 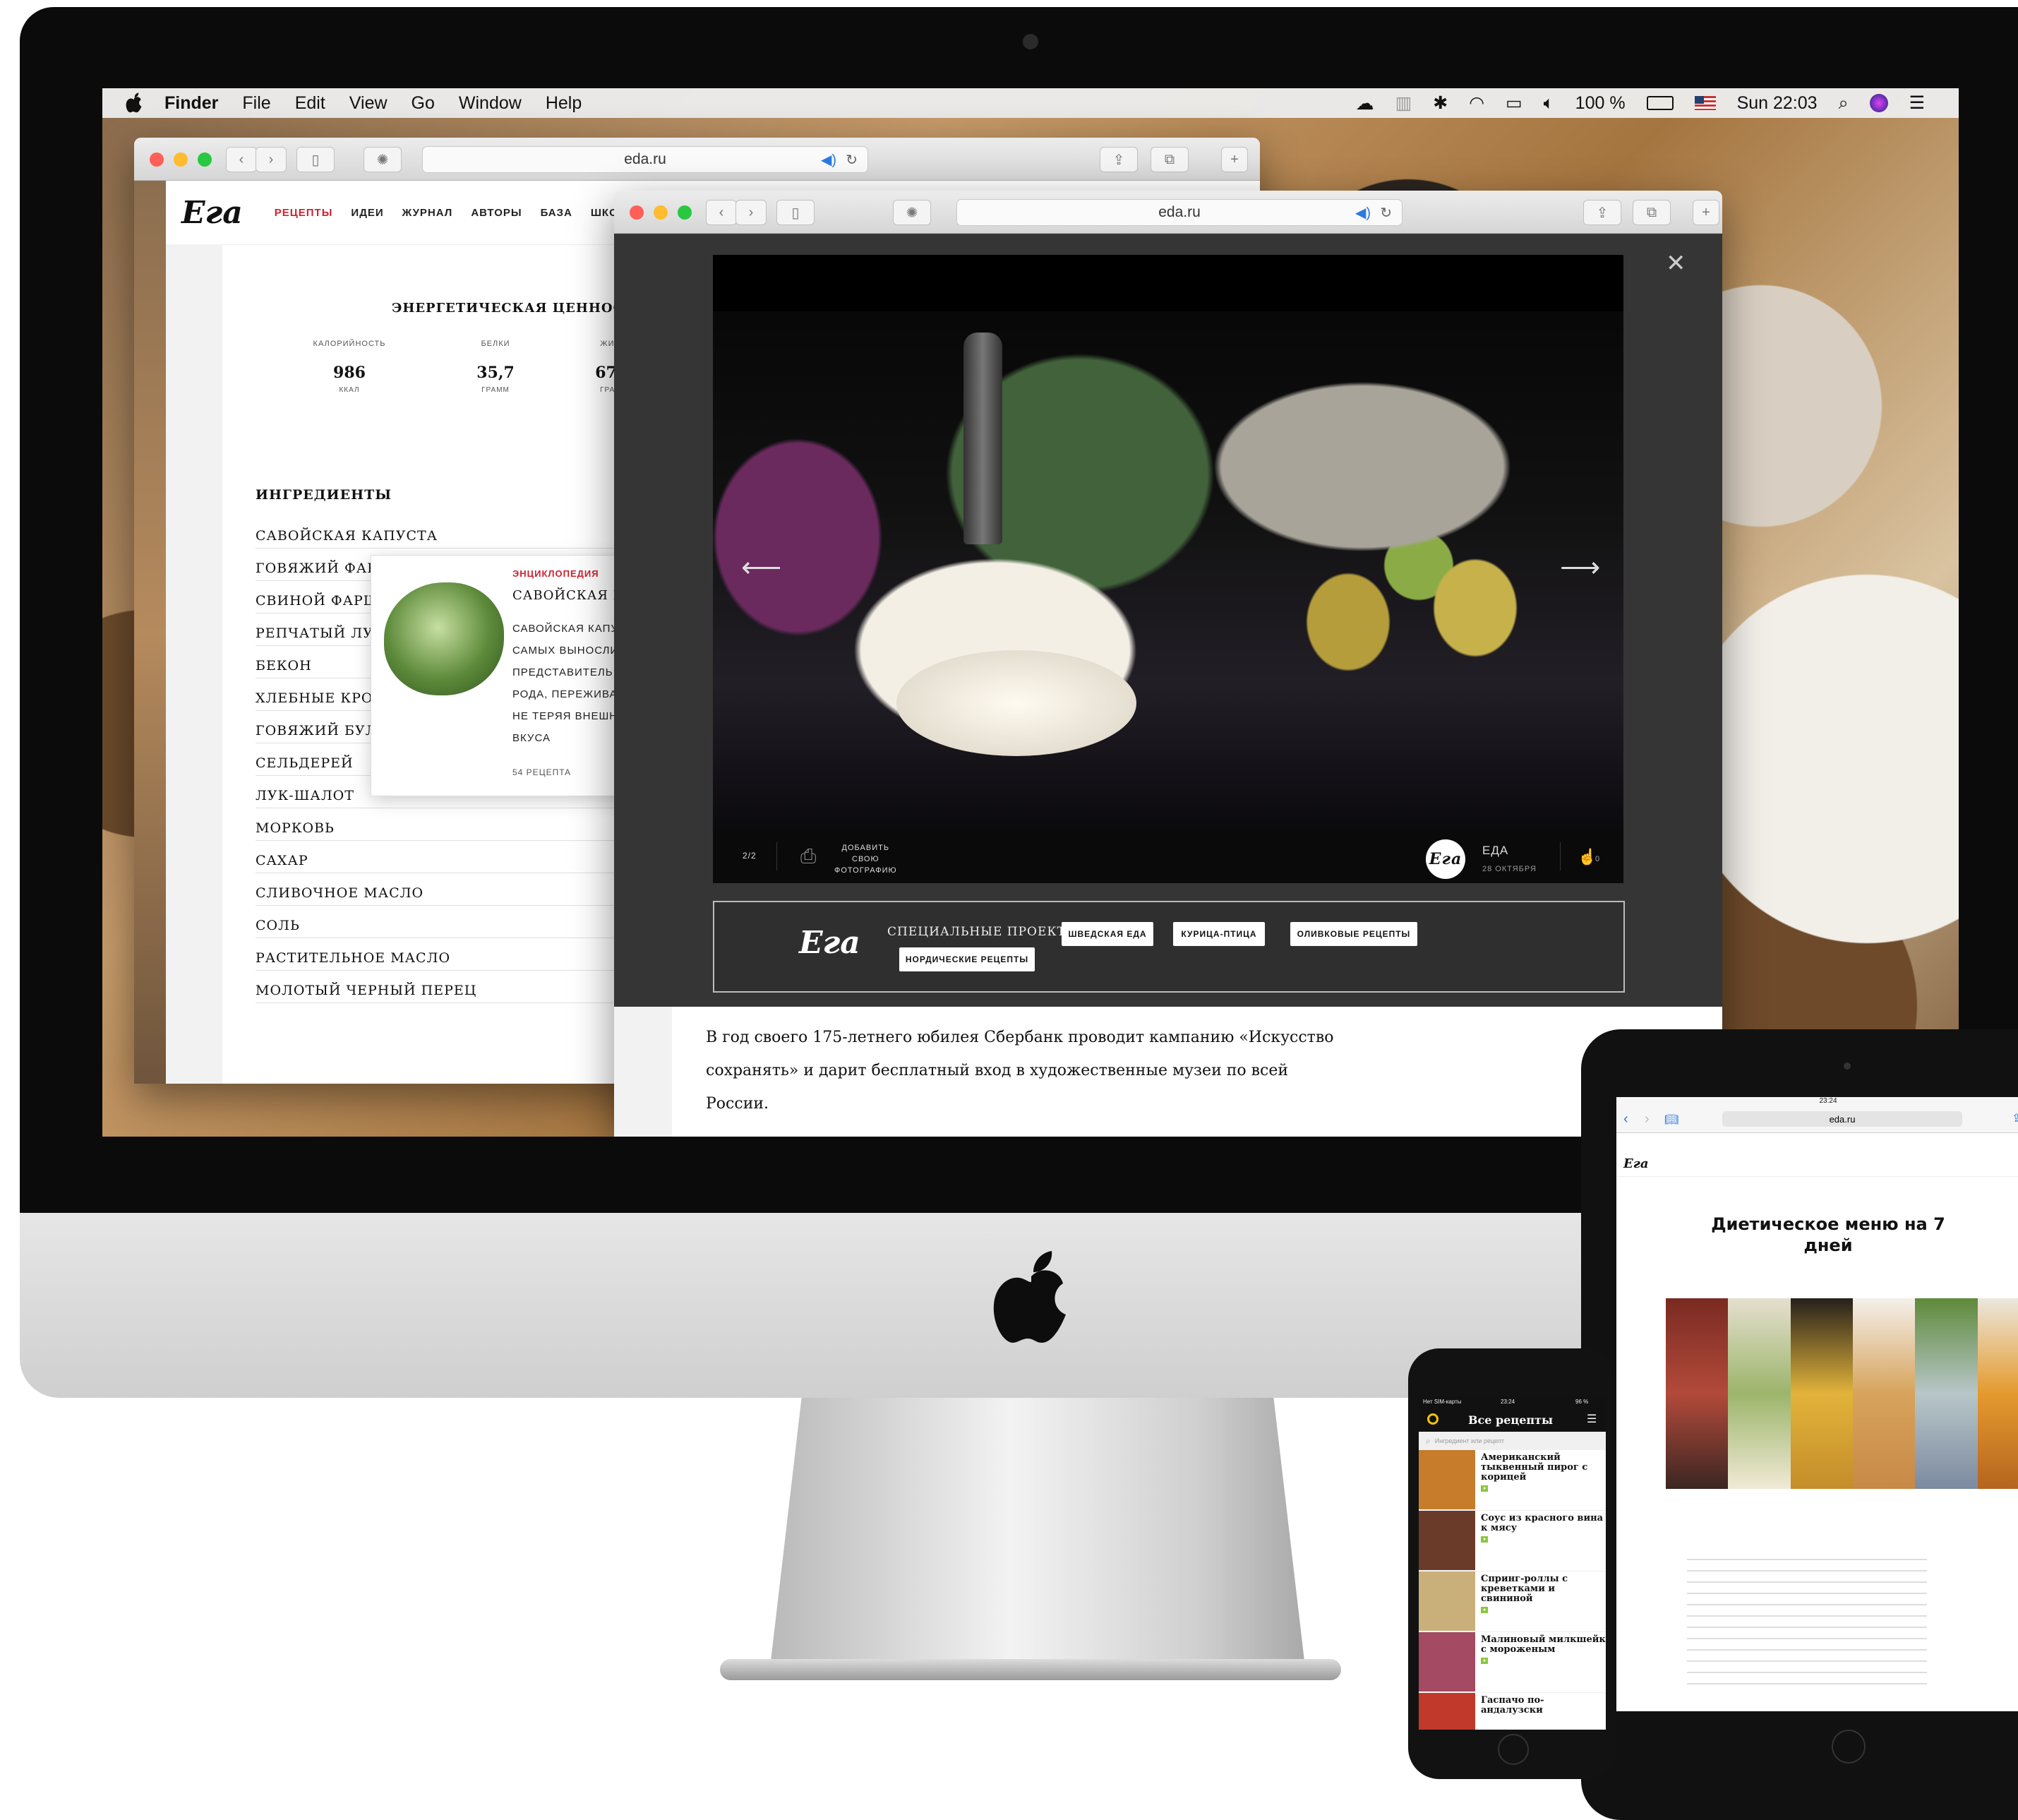 I want to click on bottle, so click(x=982, y=439).